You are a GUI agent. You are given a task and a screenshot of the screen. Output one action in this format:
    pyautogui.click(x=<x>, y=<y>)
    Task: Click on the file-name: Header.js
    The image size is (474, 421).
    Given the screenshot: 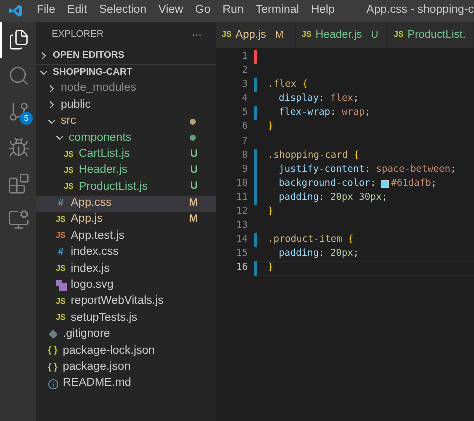 What is the action you would take?
    pyautogui.click(x=103, y=170)
    